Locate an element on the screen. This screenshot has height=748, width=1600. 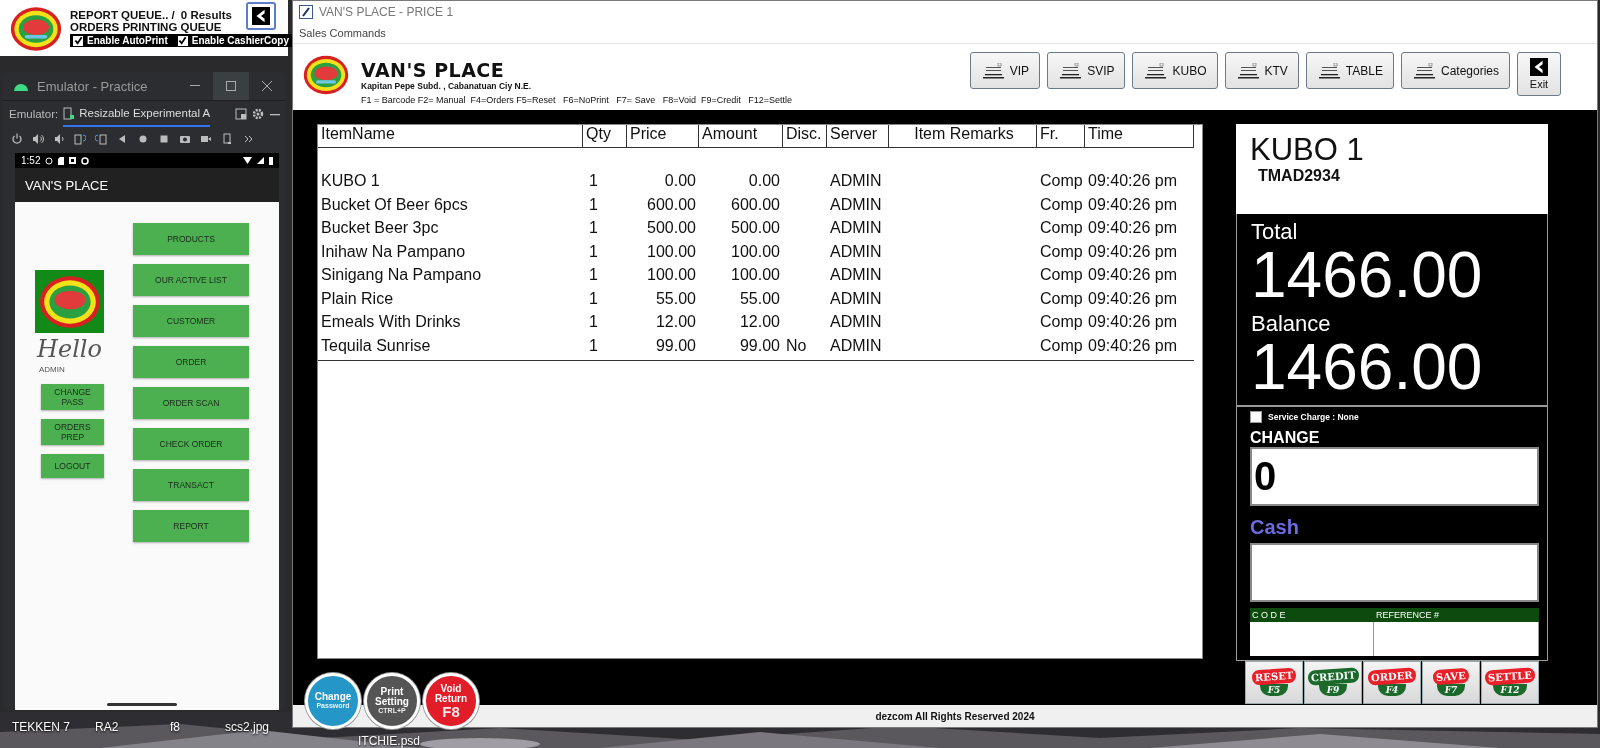
action-button: CREDIT F9 is located at coordinates (1333, 682).